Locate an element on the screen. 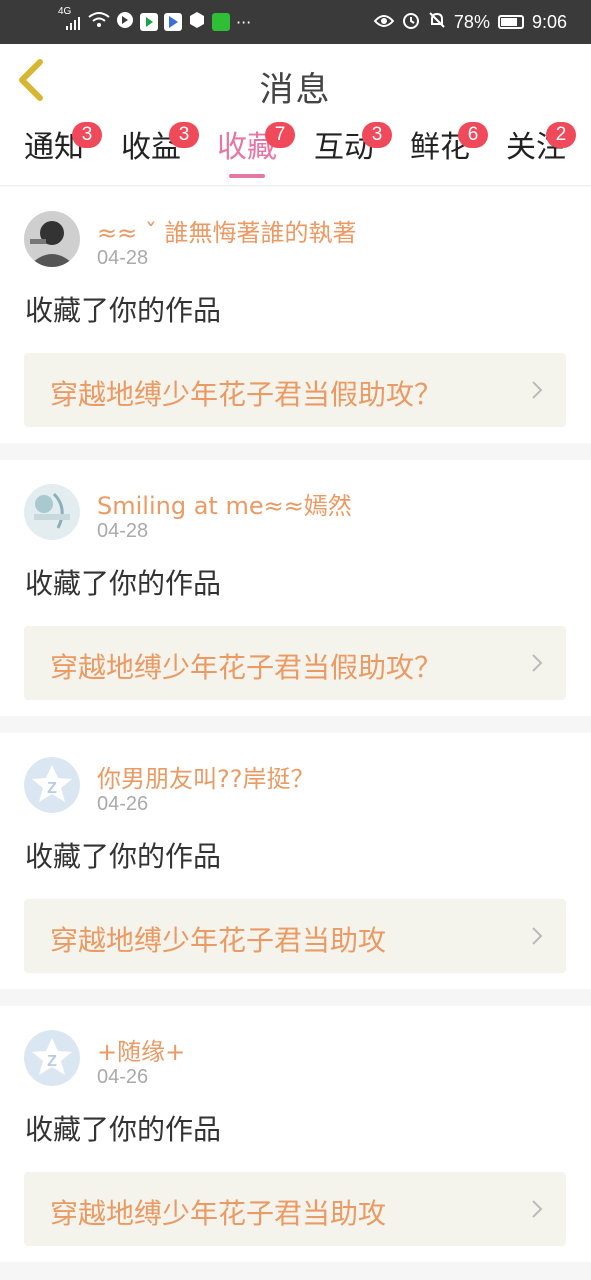  battery-percent: 78% is located at coordinates (471, 21).